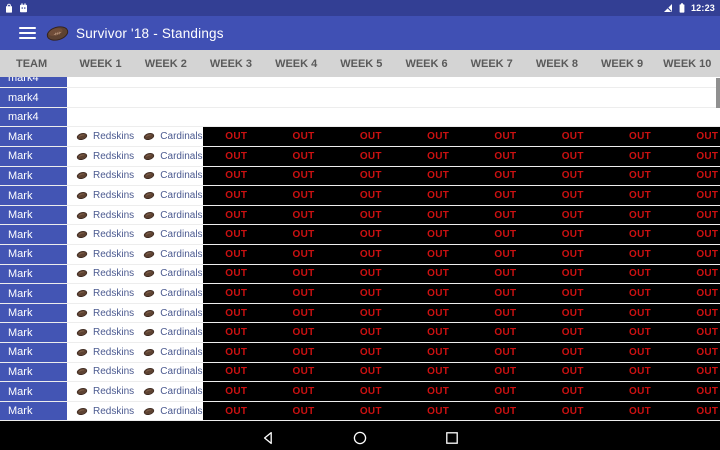 The width and height of the screenshot is (720, 450). I want to click on week-header: WEEK 4, so click(296, 63).